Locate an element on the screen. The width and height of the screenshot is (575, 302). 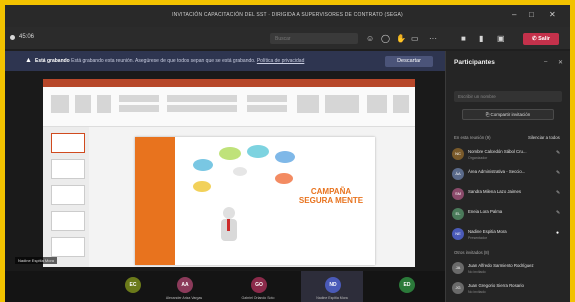
mic-icon: ▮ is located at coordinates (481, 38).